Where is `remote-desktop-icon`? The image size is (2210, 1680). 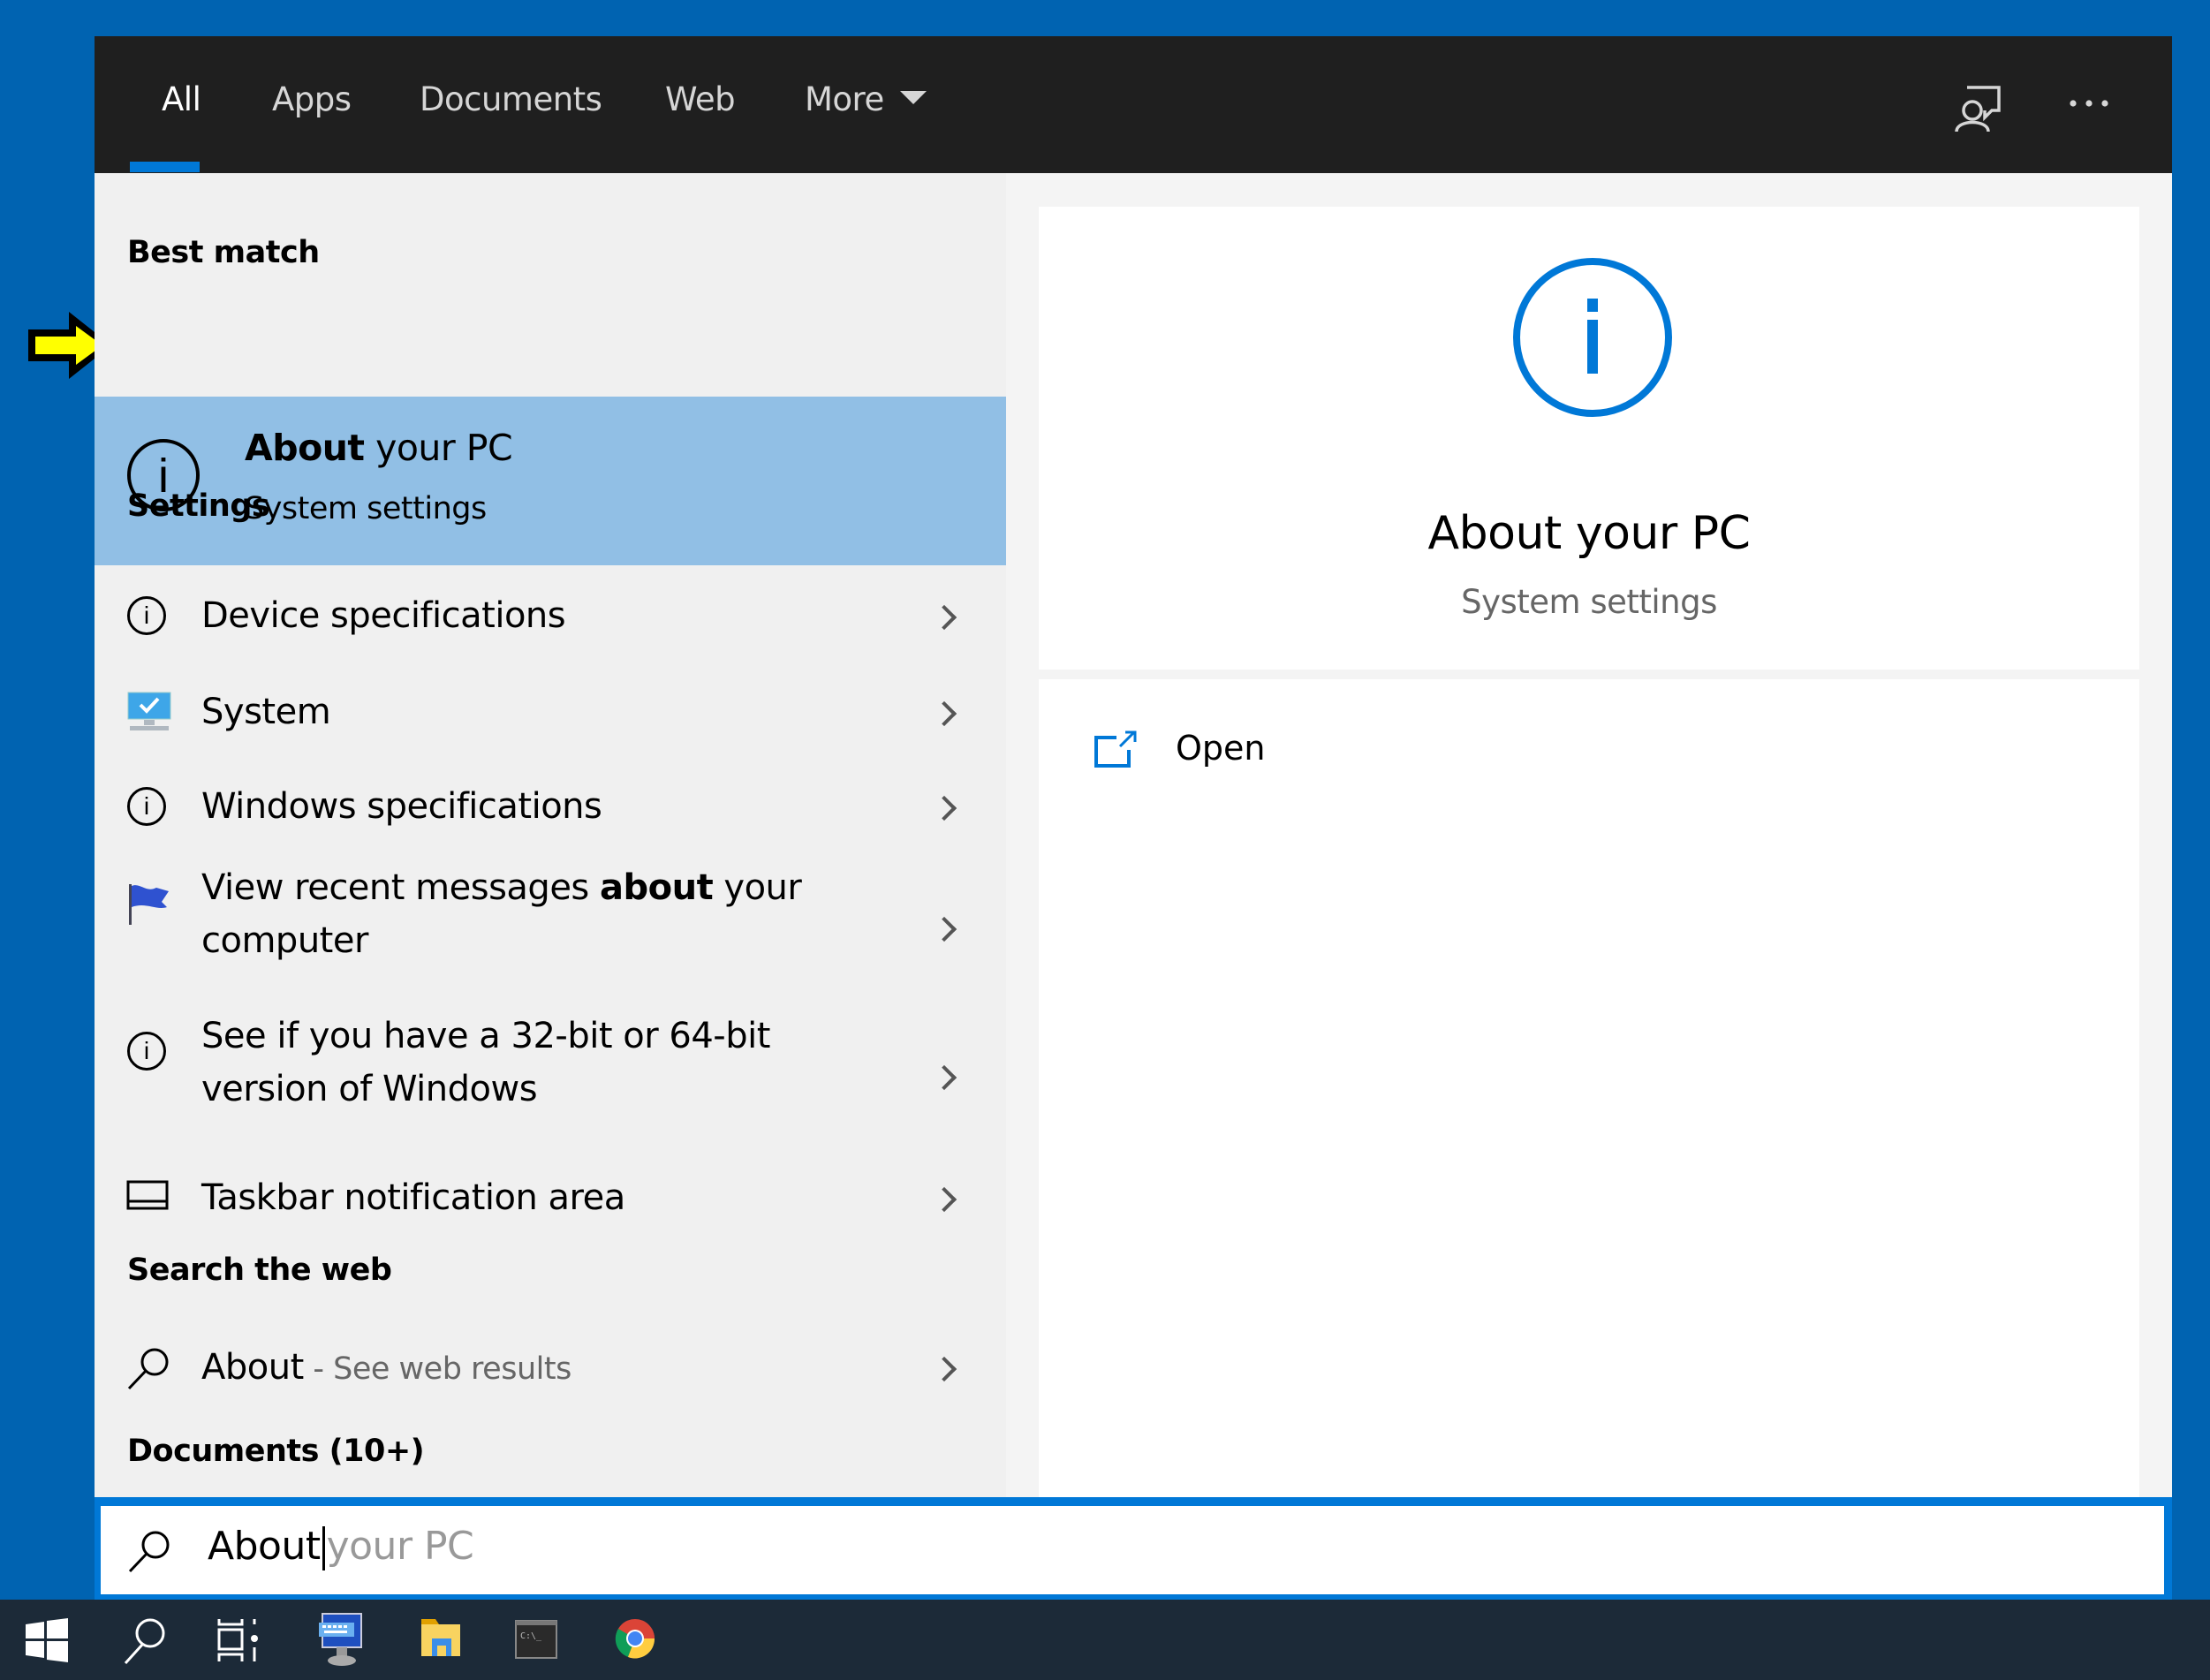 remote-desktop-icon is located at coordinates (340, 1639).